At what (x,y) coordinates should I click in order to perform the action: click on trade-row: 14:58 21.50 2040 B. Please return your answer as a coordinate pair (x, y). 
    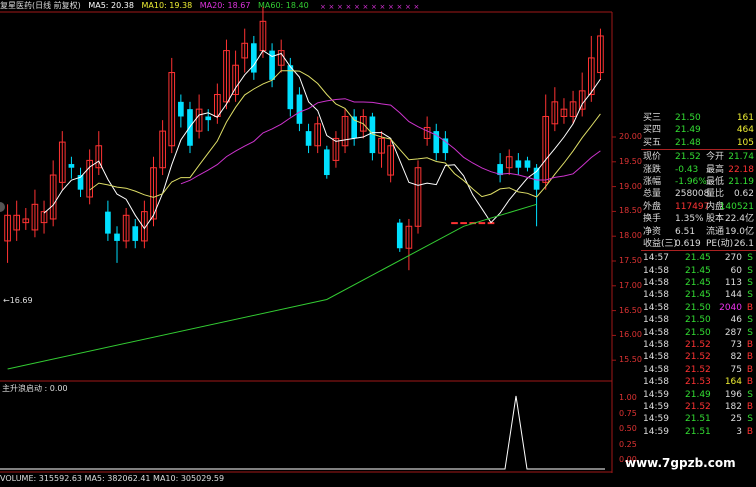
    Looking at the image, I should click on (698, 308).